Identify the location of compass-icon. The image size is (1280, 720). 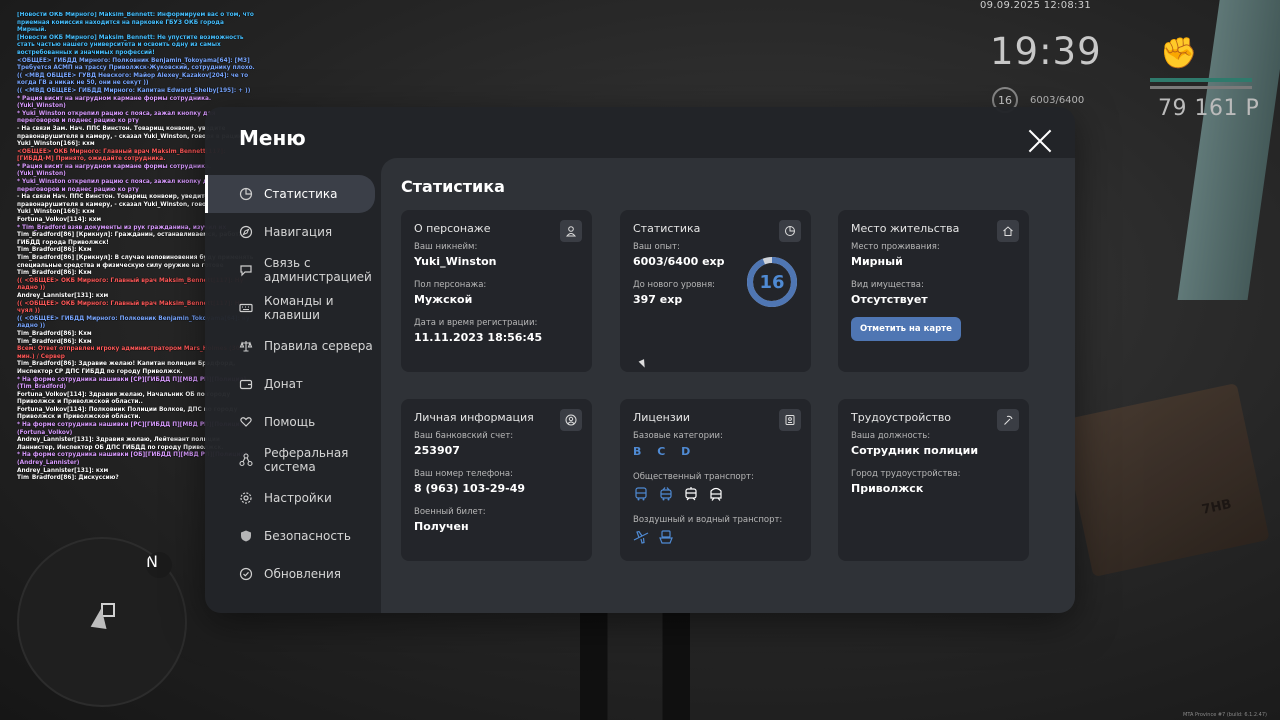
(246, 232).